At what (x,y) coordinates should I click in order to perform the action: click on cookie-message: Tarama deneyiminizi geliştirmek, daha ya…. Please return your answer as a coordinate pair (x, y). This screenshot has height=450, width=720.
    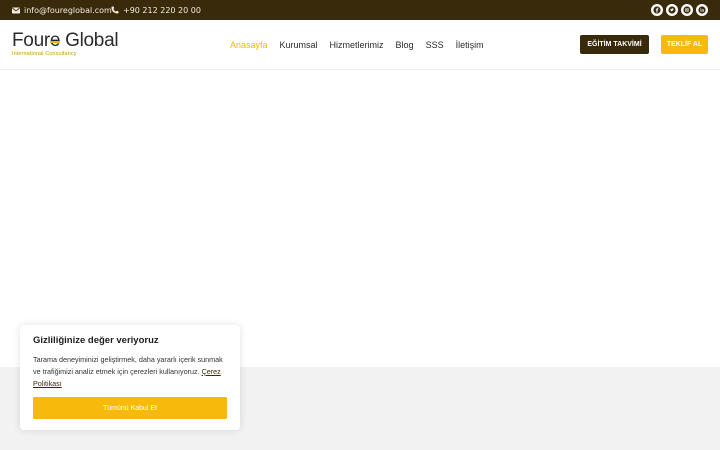
    Looking at the image, I should click on (131, 372).